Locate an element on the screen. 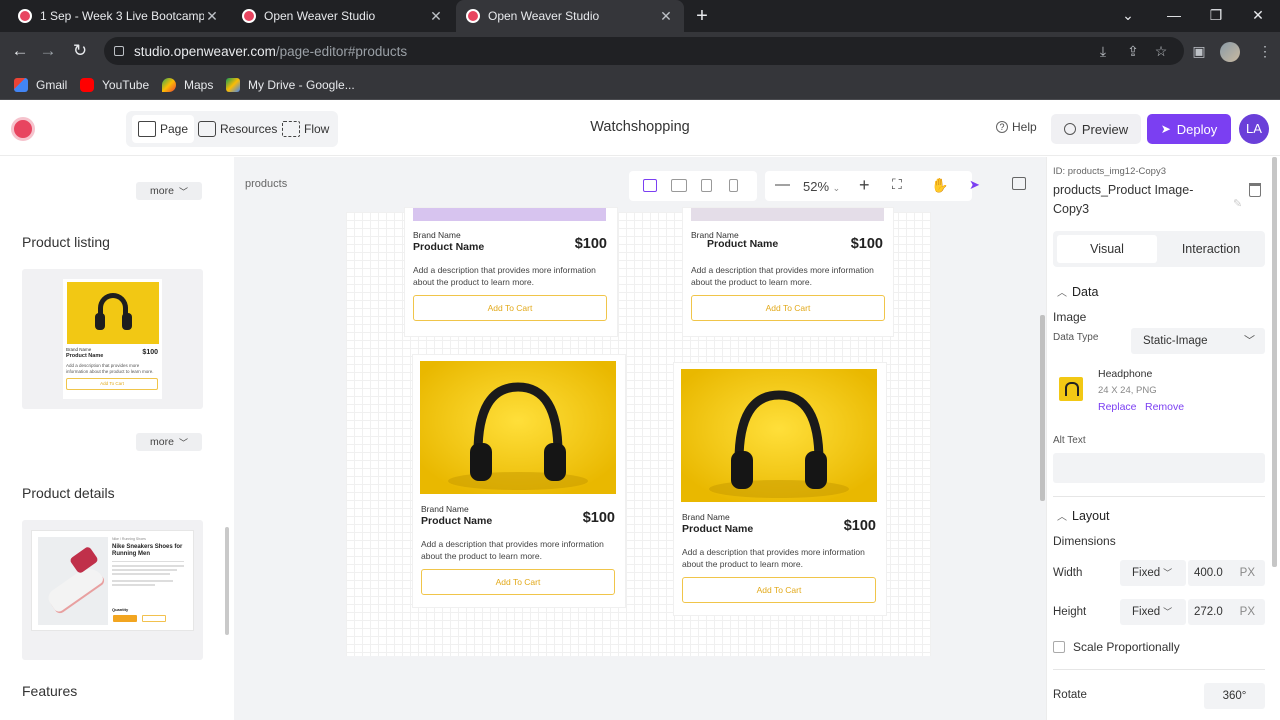 This screenshot has width=1280, height=720. section-layout: ︿ Layout is located at coordinates (1083, 515).